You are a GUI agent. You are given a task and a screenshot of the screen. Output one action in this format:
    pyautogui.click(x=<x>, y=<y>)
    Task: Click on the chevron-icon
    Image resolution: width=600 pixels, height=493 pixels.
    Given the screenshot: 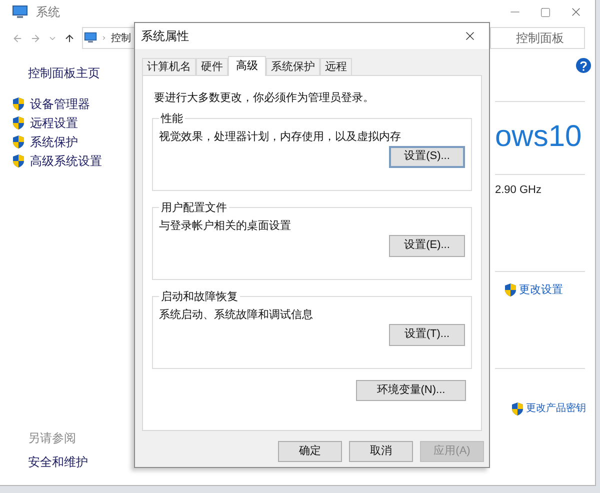 What is the action you would take?
    pyautogui.click(x=104, y=38)
    